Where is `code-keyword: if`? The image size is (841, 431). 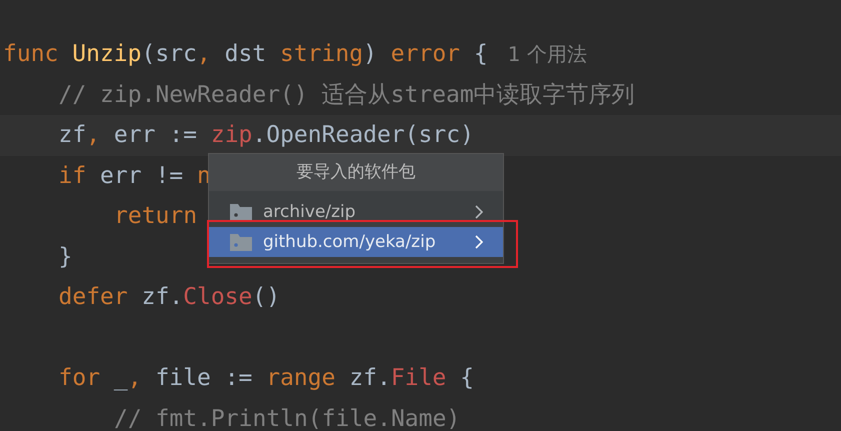
code-keyword: if is located at coordinates (73, 176).